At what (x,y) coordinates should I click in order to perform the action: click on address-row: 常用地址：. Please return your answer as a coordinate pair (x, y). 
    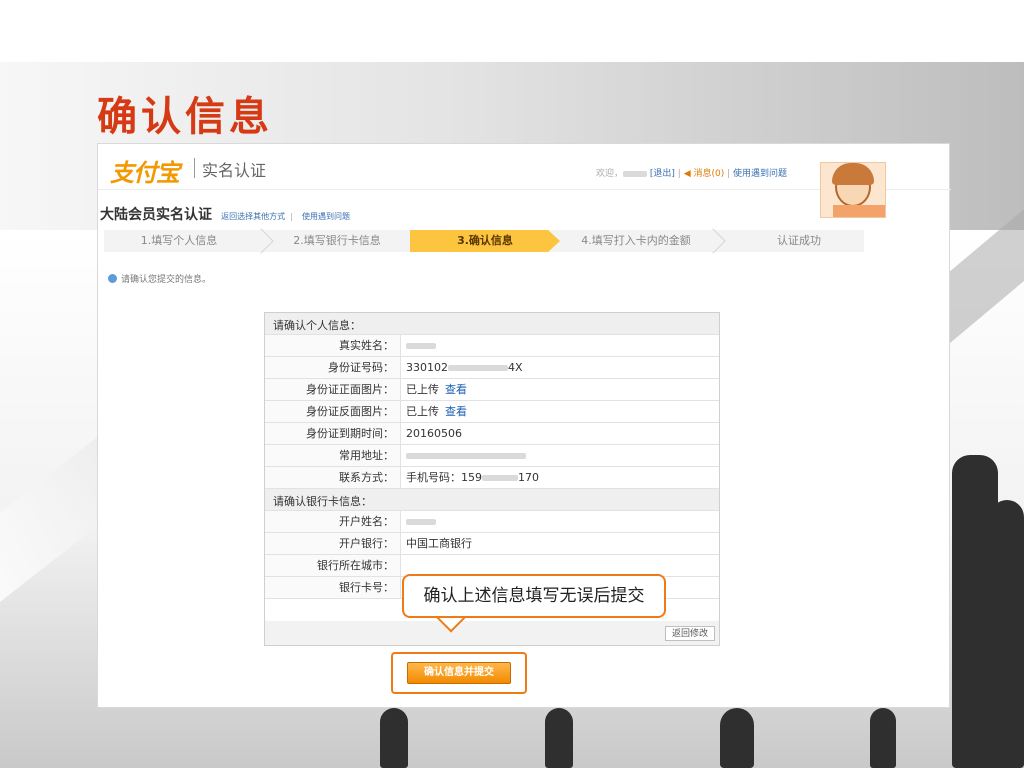
    Looking at the image, I should click on (492, 456).